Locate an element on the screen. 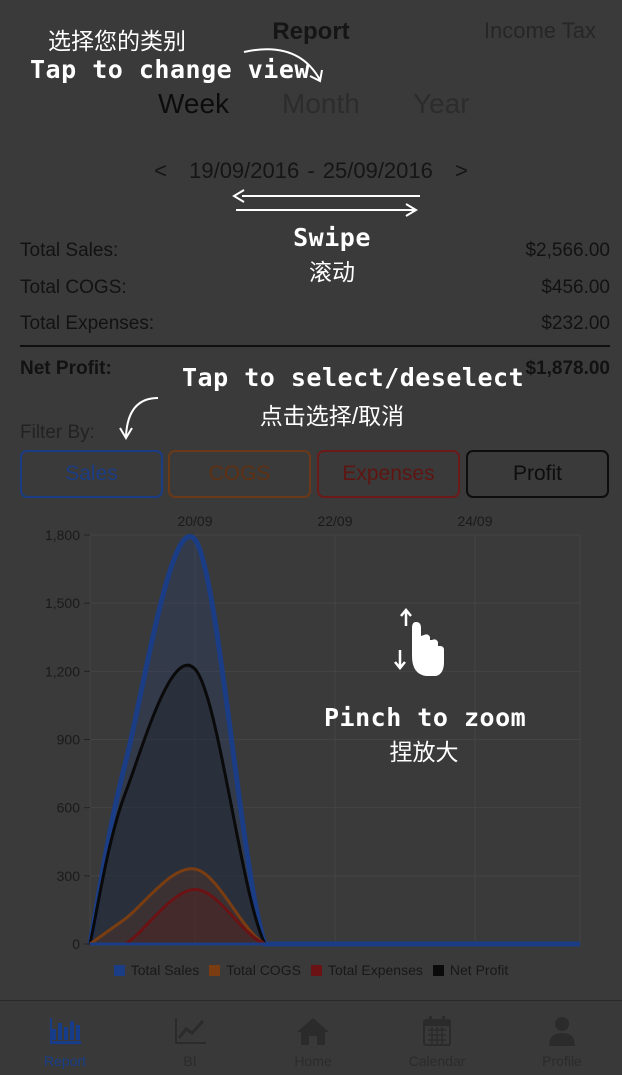 This screenshot has width=622, height=1075. tip-swipe: Swipe 滚动 is located at coordinates (332, 254).